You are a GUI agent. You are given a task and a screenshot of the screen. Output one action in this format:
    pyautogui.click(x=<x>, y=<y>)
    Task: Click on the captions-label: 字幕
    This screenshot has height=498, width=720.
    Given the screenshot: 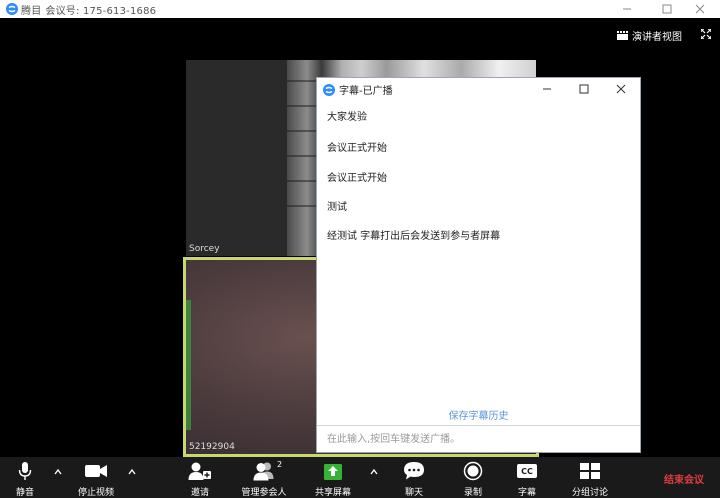 What is the action you would take?
    pyautogui.click(x=526, y=493)
    